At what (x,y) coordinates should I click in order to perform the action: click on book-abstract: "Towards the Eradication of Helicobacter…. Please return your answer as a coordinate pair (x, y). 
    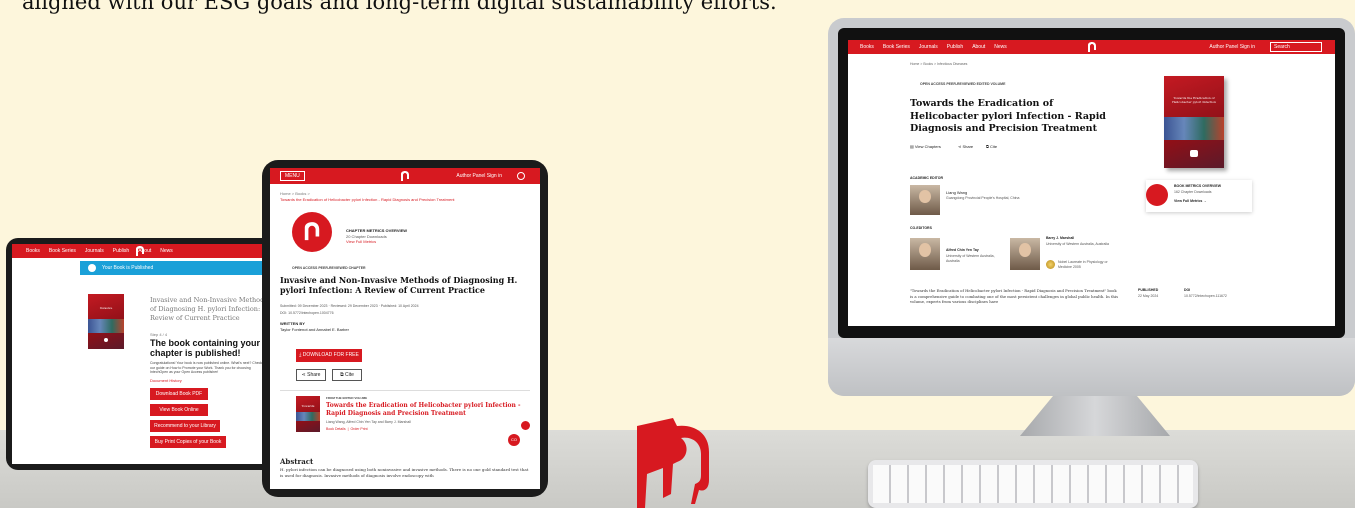
    Looking at the image, I should click on (1014, 296).